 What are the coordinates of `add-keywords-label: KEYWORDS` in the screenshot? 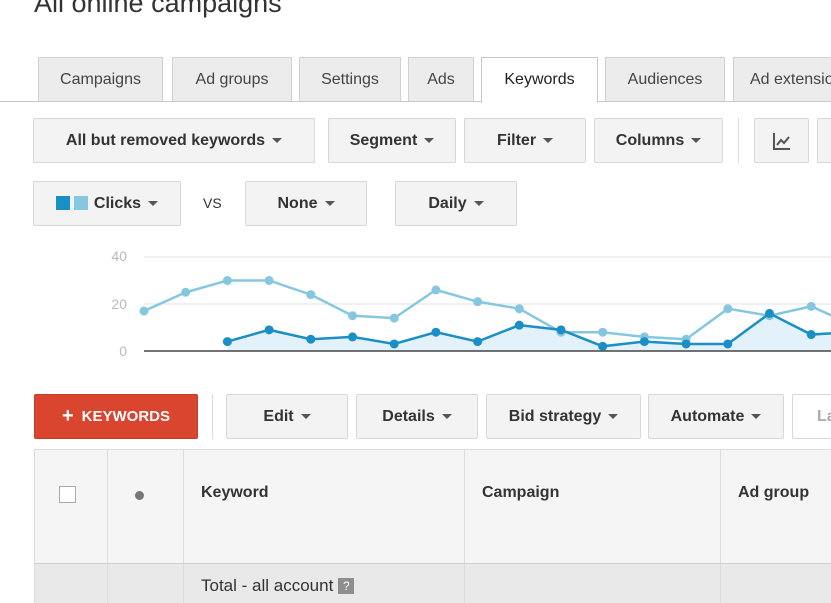 It's located at (126, 416).